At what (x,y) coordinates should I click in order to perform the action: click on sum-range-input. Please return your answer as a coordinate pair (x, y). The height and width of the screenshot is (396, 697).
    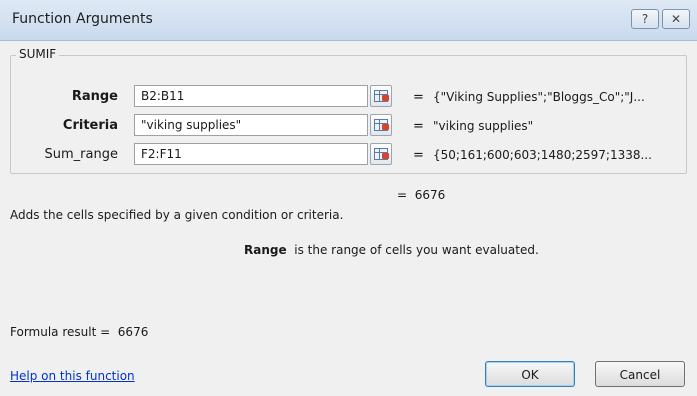
    Looking at the image, I should click on (251, 154).